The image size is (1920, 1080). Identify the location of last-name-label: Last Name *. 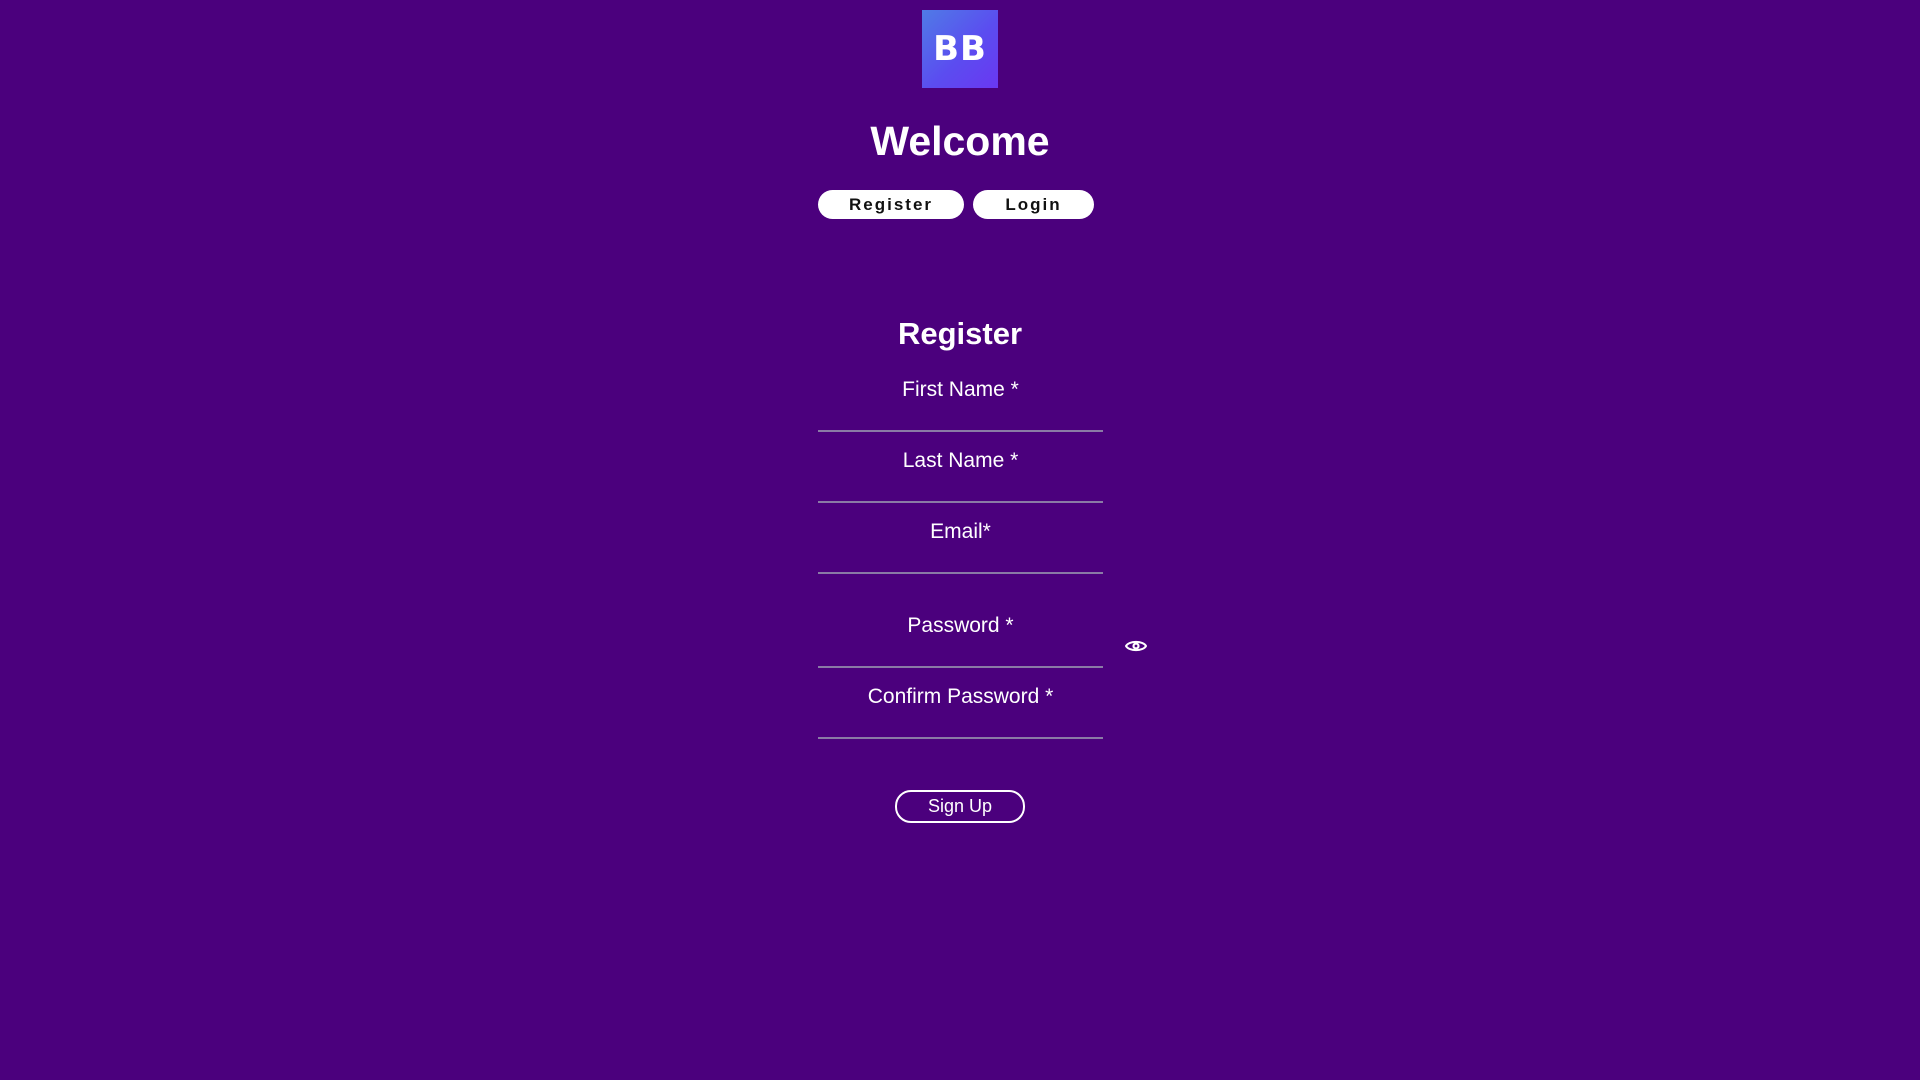
(960, 460).